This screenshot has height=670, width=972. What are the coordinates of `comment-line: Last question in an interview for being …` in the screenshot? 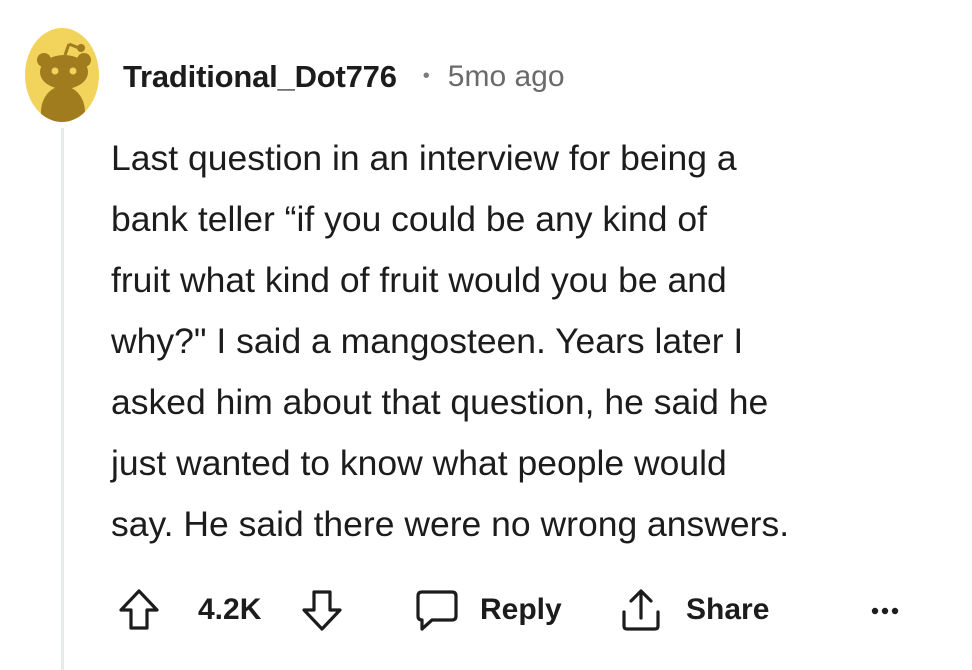 It's located at (424, 158).